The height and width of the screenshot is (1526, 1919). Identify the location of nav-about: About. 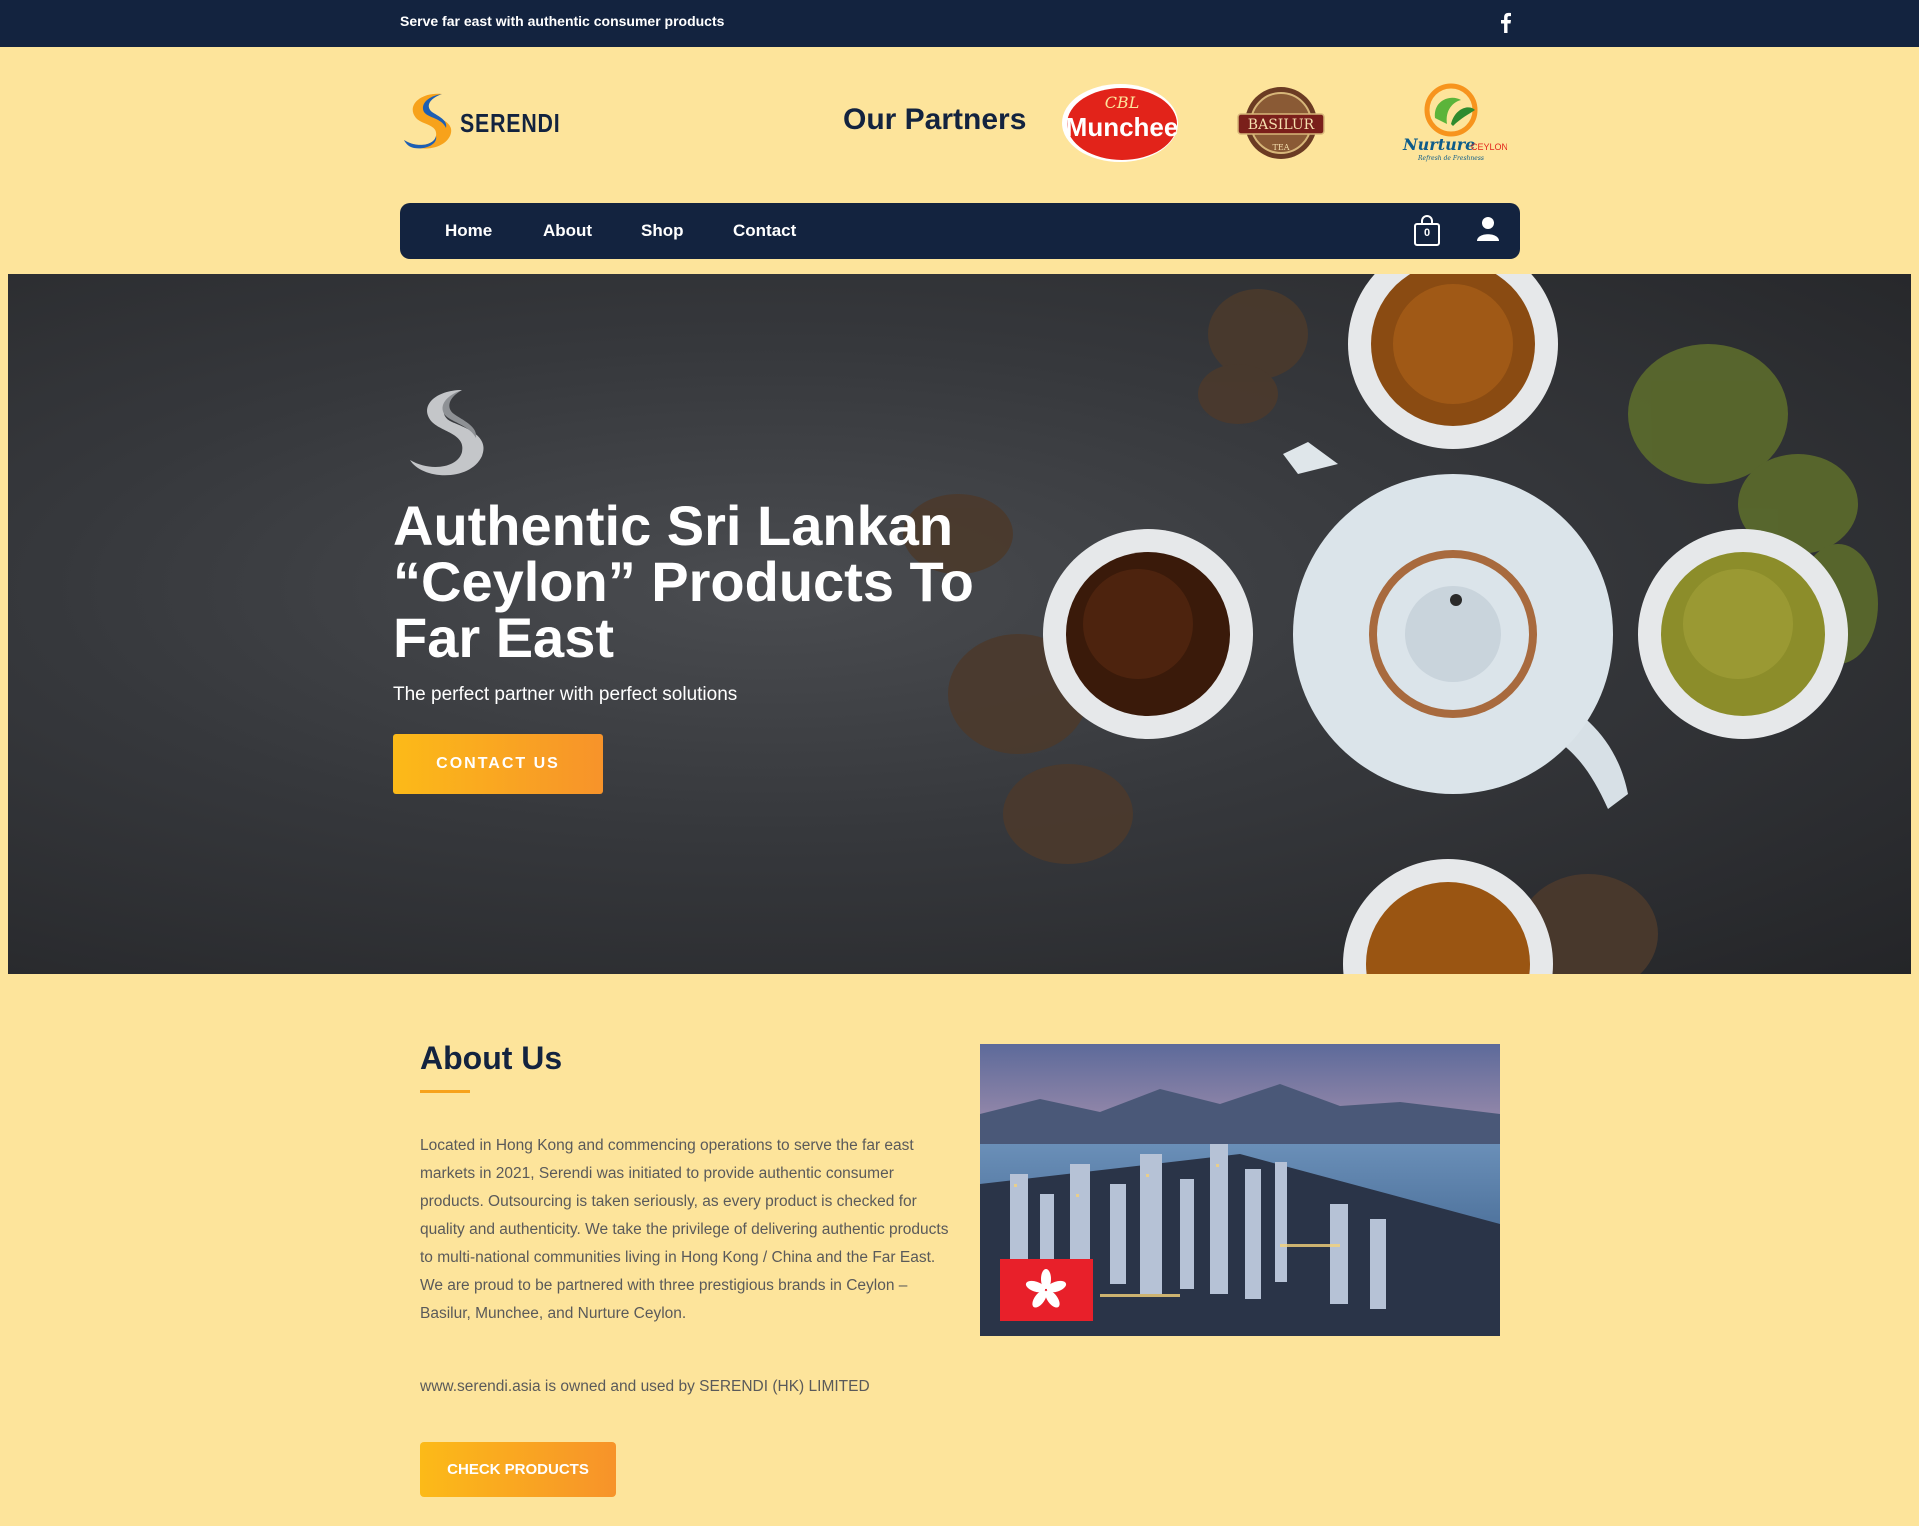
(567, 231).